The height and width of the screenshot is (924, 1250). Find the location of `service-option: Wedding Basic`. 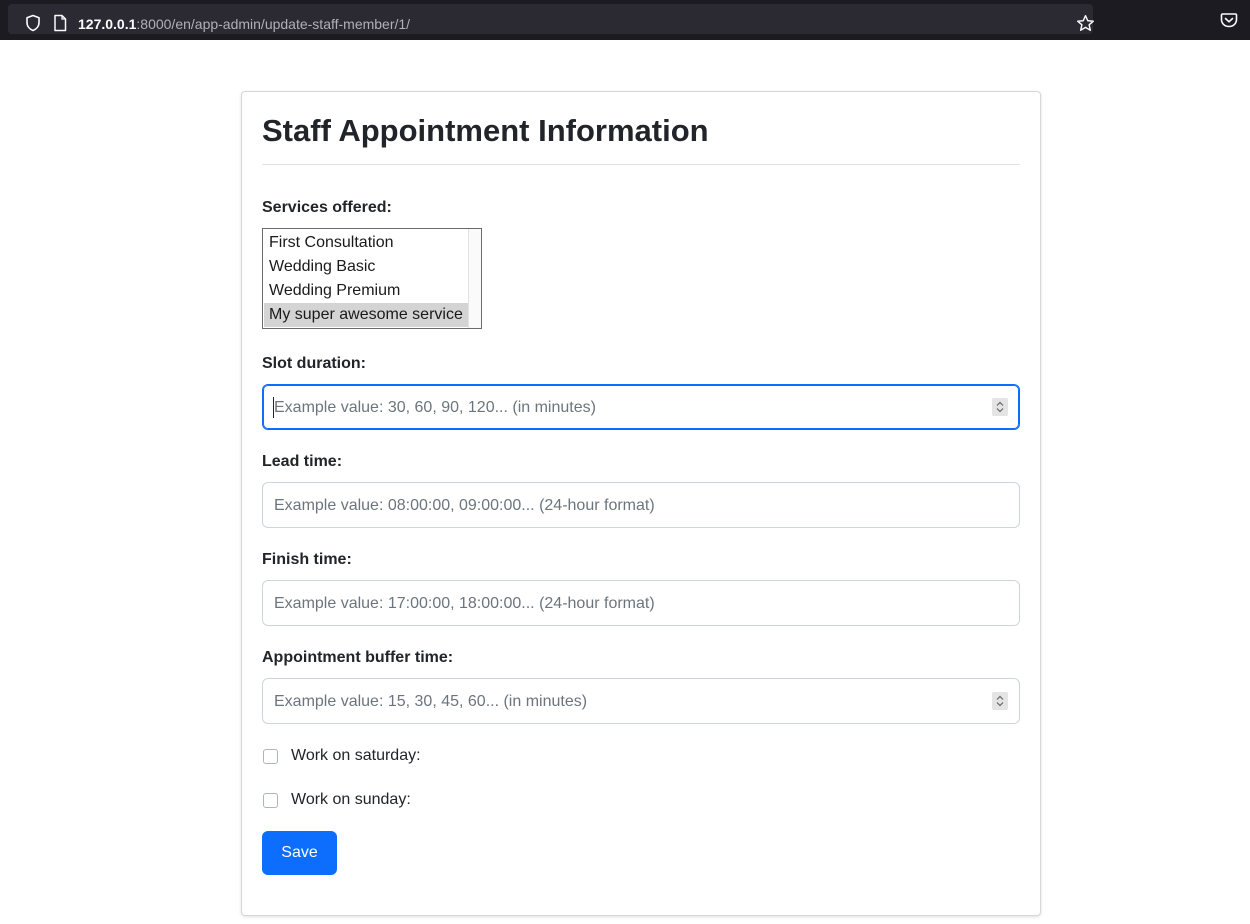

service-option: Wedding Basic is located at coordinates (367, 267).